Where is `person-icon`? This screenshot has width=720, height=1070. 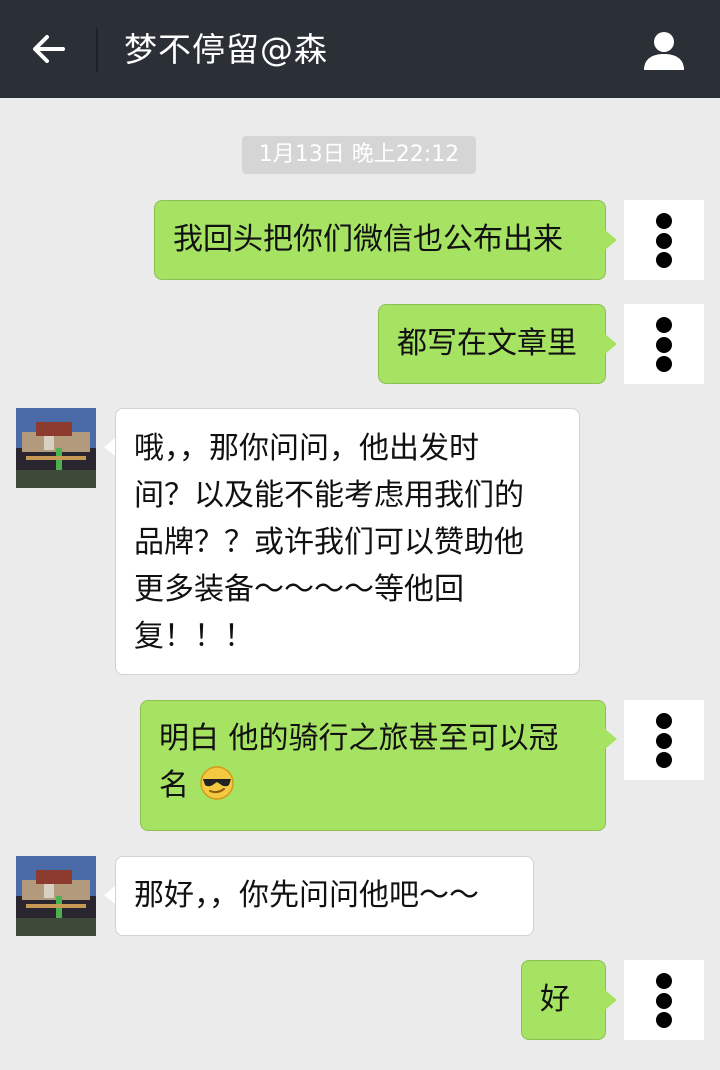 person-icon is located at coordinates (664, 51).